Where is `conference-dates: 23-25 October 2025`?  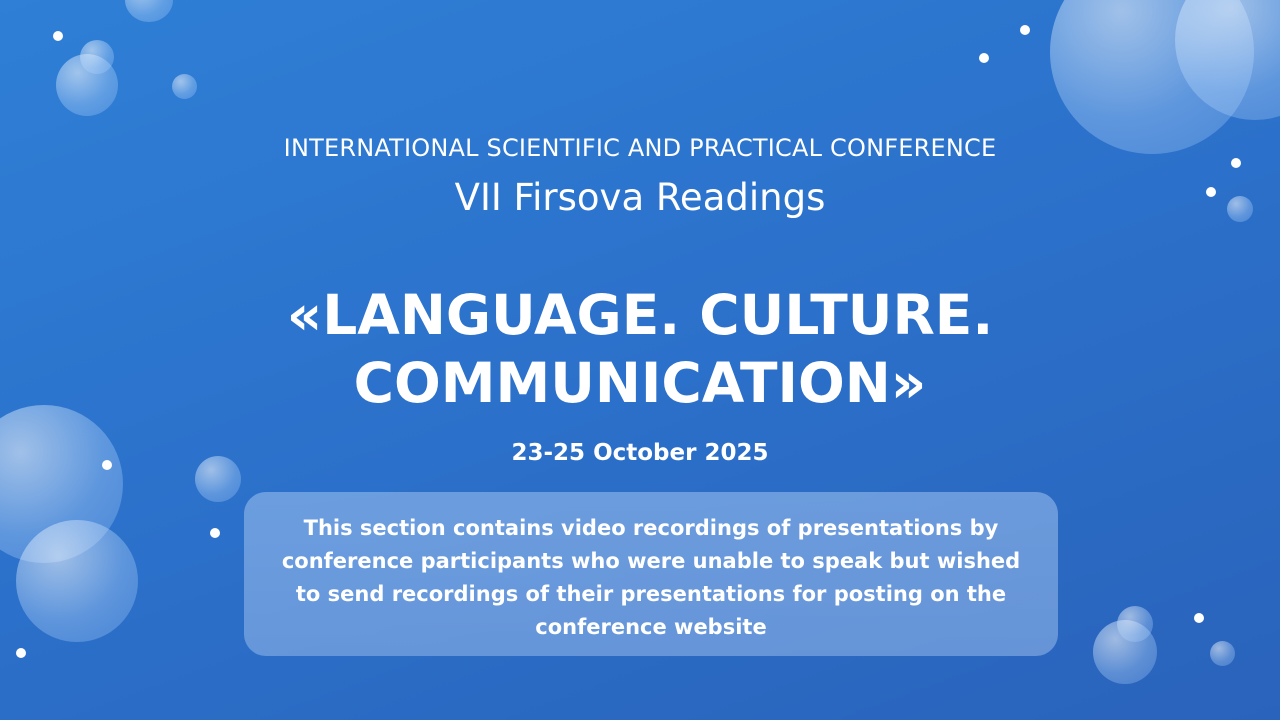
conference-dates: 23-25 October 2025 is located at coordinates (640, 453).